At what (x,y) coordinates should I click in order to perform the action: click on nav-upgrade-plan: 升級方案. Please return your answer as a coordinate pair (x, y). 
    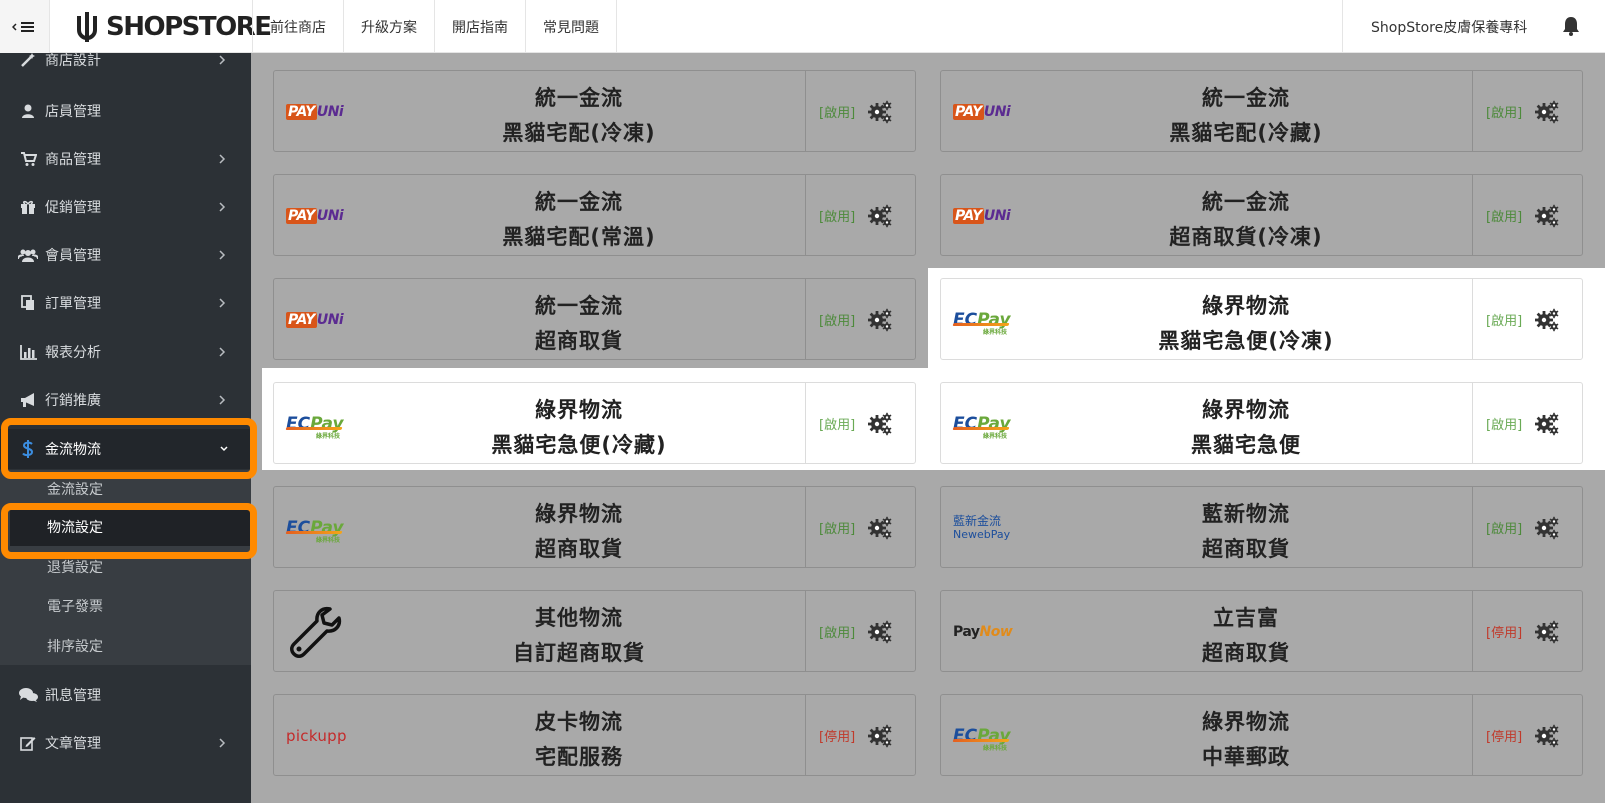
    Looking at the image, I should click on (388, 26).